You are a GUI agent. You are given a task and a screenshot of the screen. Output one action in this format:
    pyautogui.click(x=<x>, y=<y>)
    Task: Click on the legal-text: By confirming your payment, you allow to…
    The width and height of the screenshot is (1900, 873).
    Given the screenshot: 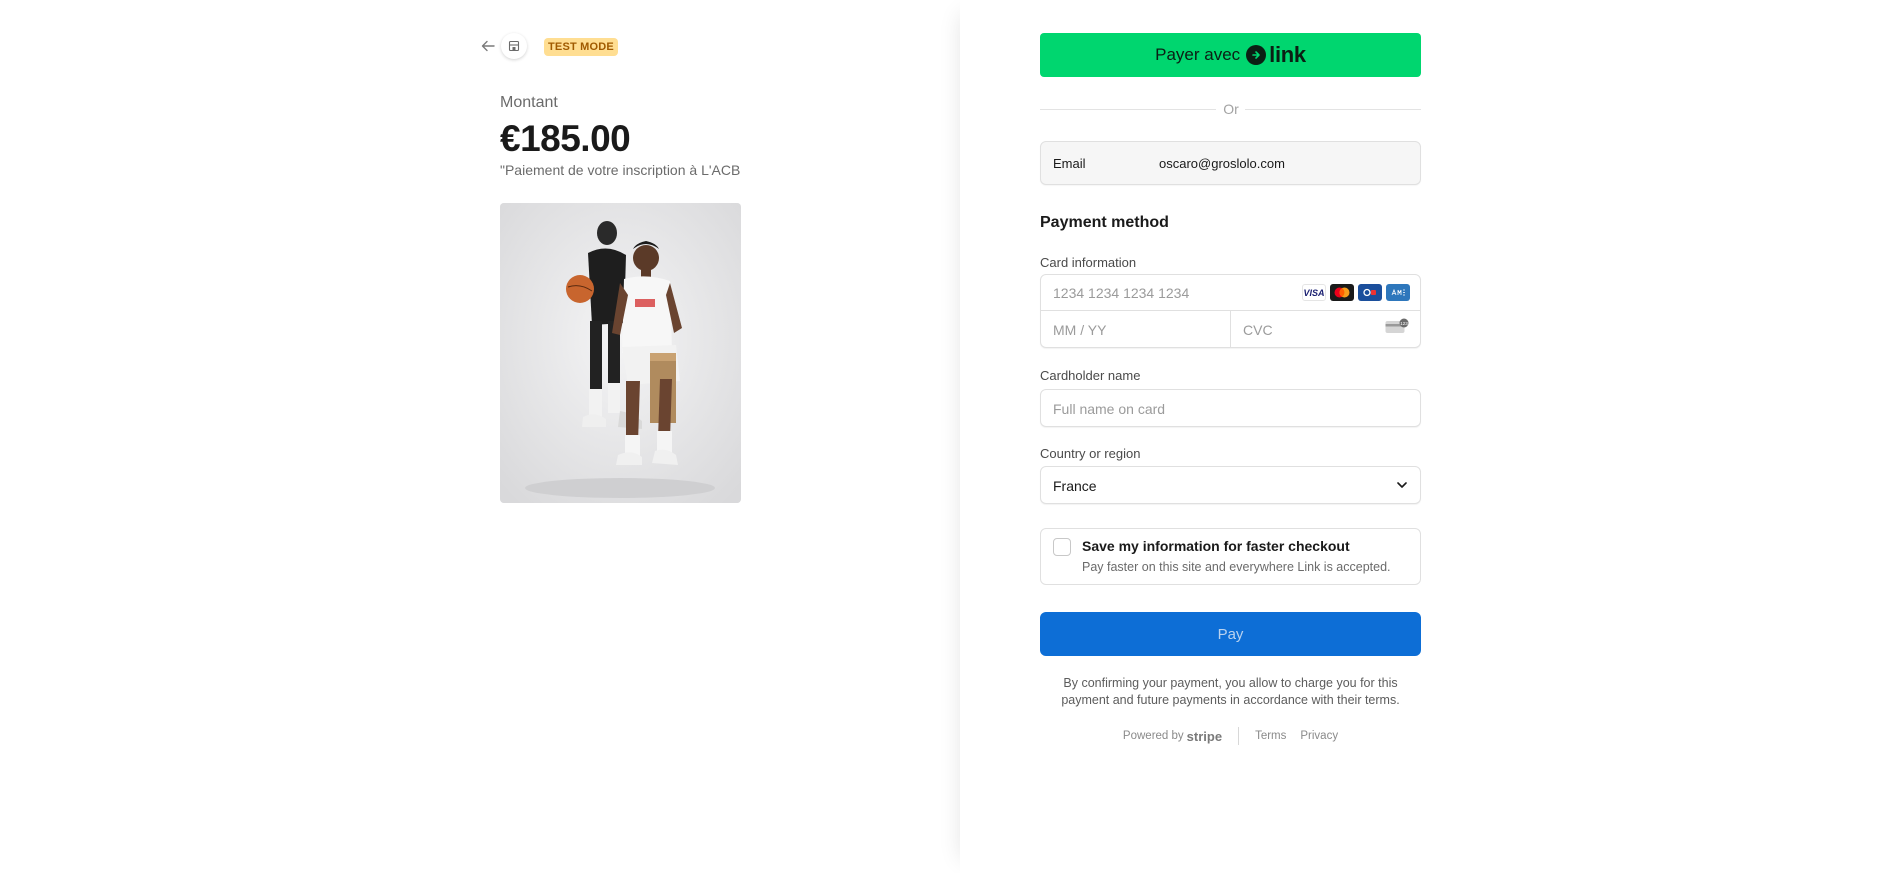 What is the action you would take?
    pyautogui.click(x=1230, y=691)
    